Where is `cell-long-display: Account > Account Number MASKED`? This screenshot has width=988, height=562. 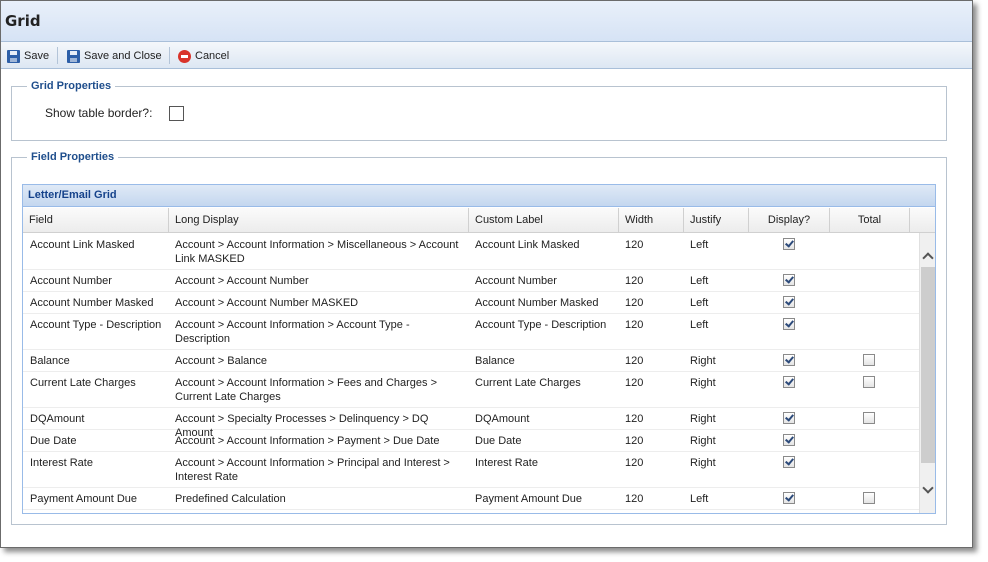
cell-long-display: Account > Account Number MASKED is located at coordinates (267, 303).